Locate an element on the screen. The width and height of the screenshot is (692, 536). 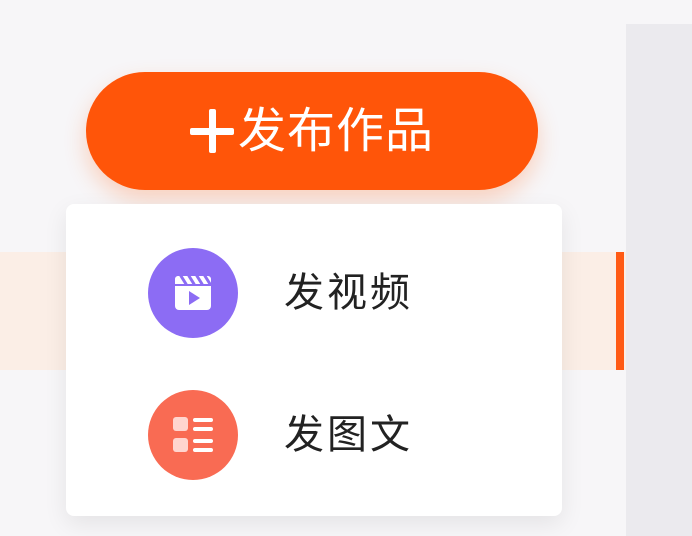
publish-video-label: 发视频 is located at coordinates (348, 293).